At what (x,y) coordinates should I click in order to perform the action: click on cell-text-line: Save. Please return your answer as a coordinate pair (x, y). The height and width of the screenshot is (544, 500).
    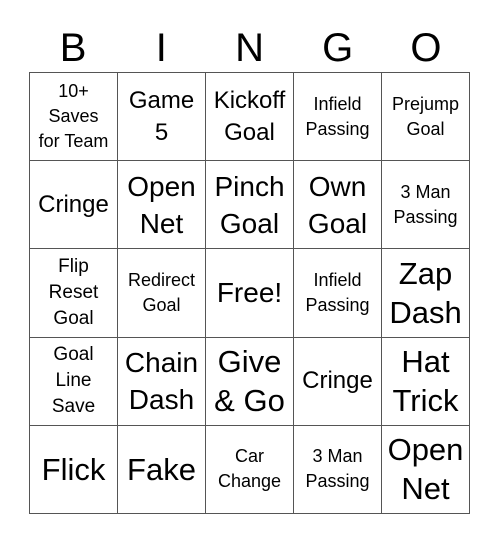
    Looking at the image, I should click on (73, 407).